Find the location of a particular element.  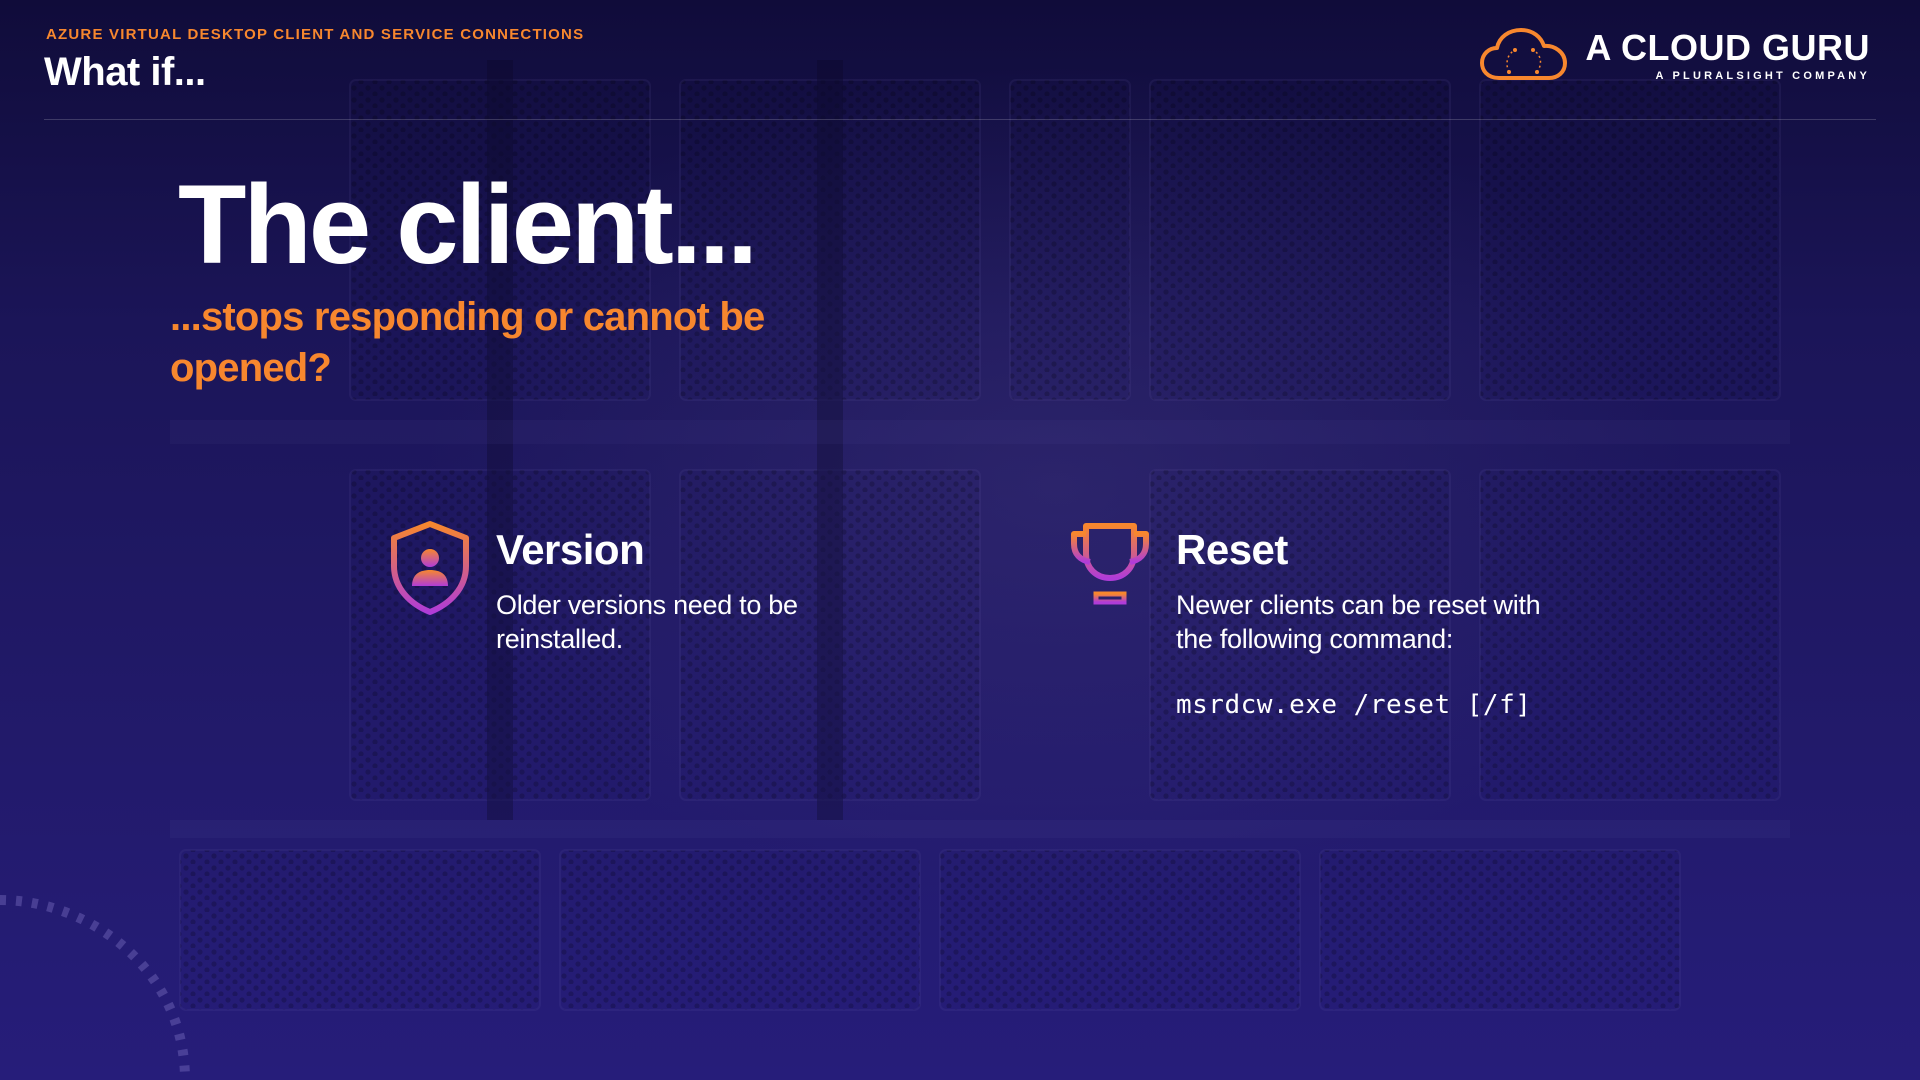

reset-heading: Reset is located at coordinates (1232, 549).